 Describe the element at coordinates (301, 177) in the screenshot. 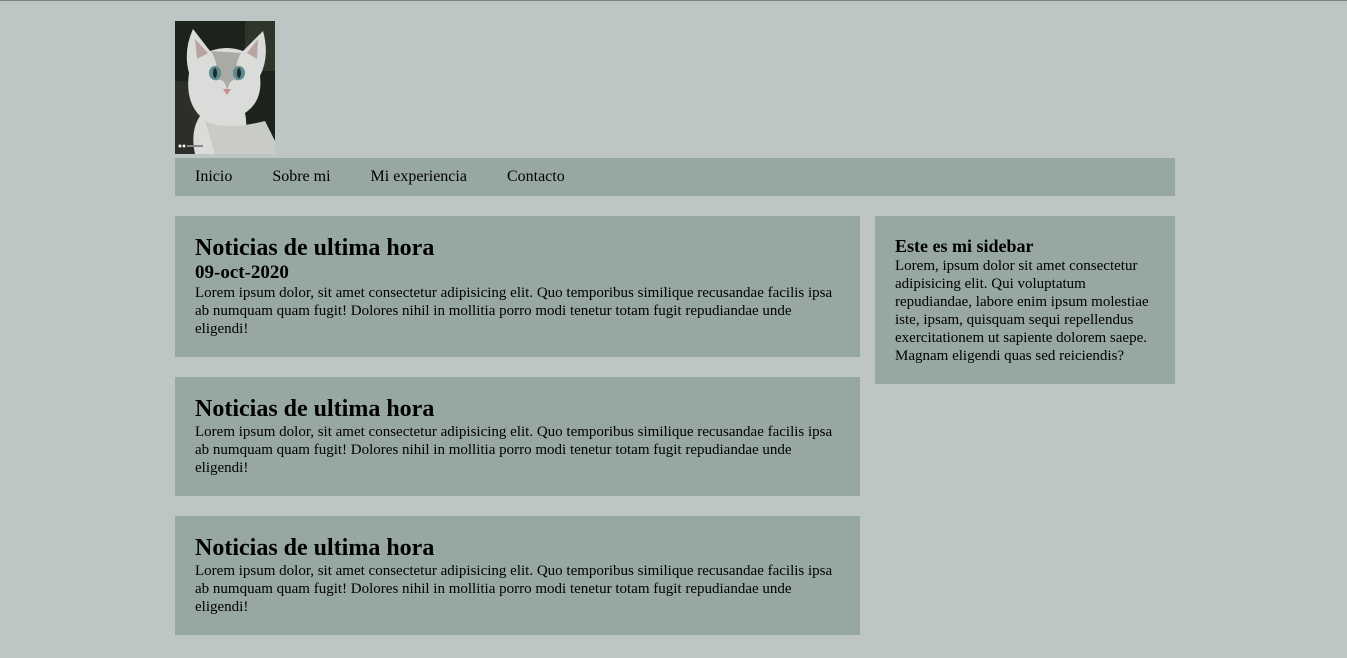

I see `nav-item-sobre-mi: Sobre mi` at that location.